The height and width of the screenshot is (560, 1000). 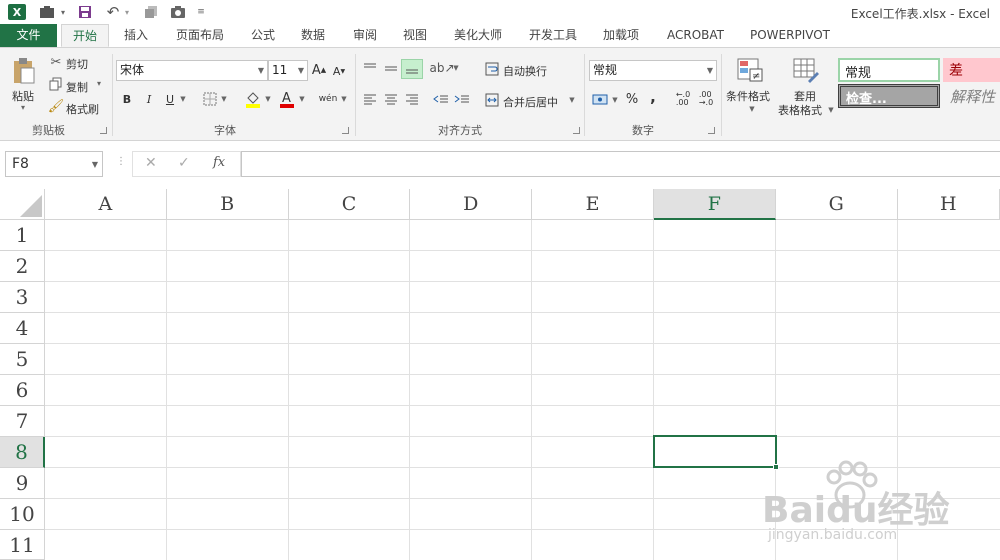 What do you see at coordinates (22, 235) in the screenshot?
I see `row-header-1: 1` at bounding box center [22, 235].